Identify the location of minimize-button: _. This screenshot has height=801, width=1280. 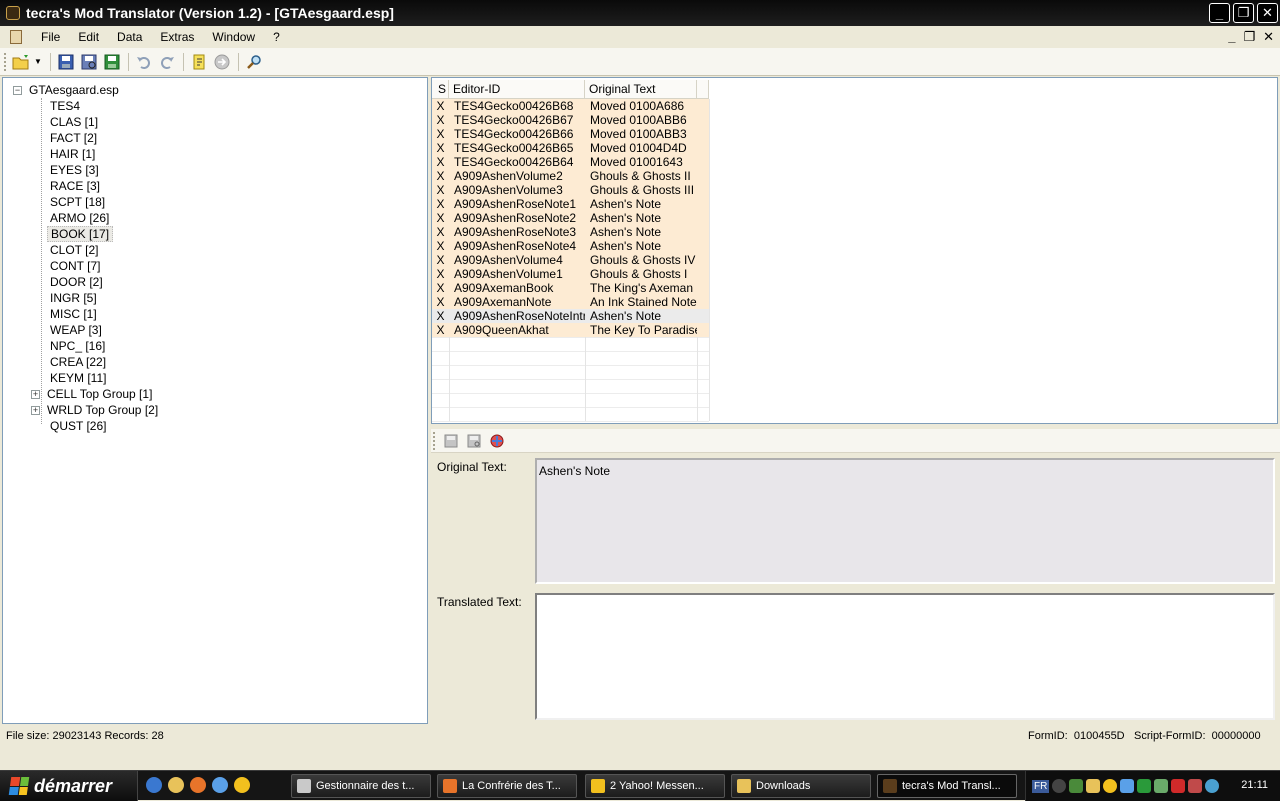
(1219, 13).